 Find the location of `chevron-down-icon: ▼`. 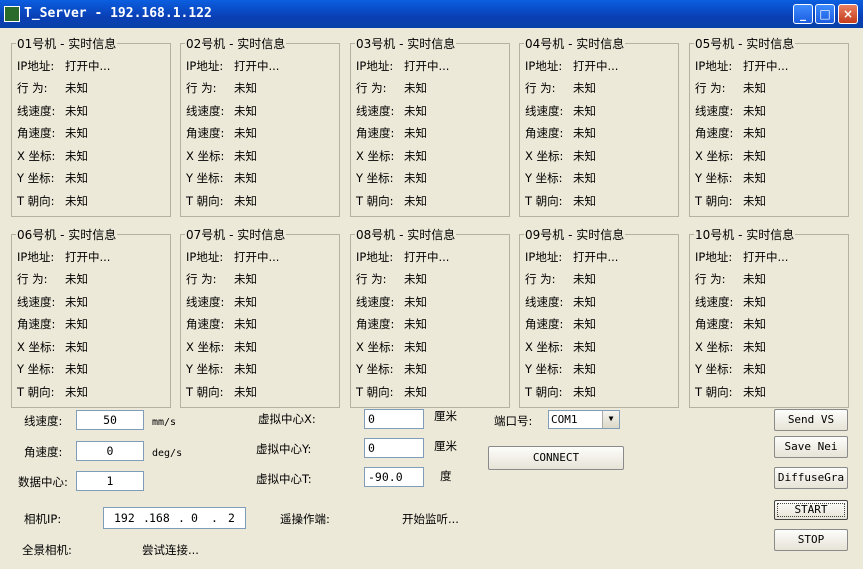

chevron-down-icon: ▼ is located at coordinates (610, 419).